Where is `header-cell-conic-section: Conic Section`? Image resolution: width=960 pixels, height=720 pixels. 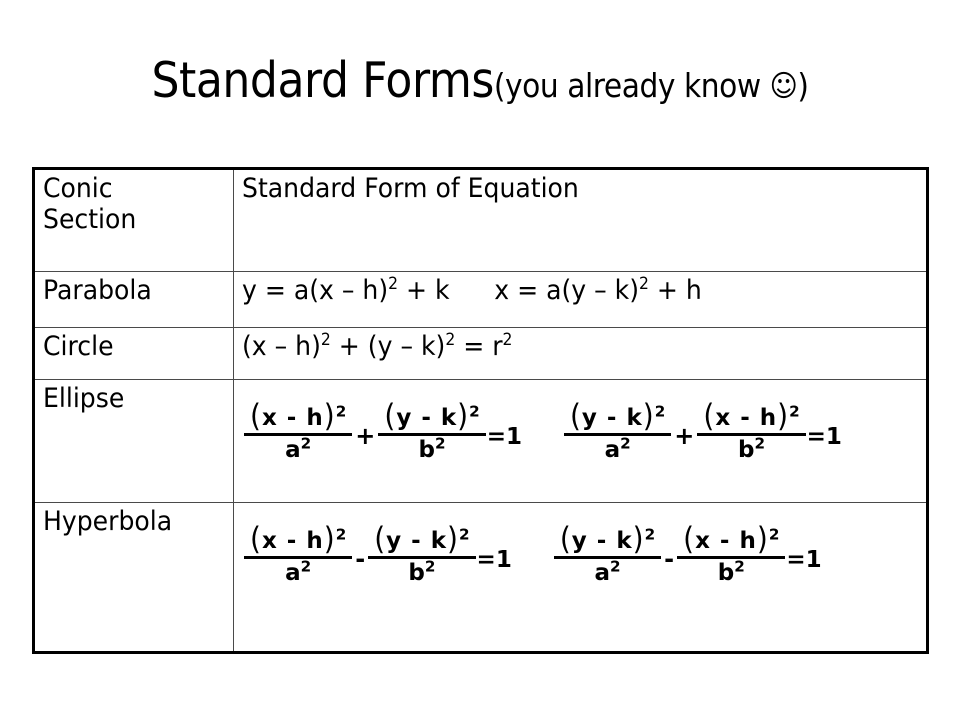
header-cell-conic-section: Conic Section is located at coordinates (133, 220).